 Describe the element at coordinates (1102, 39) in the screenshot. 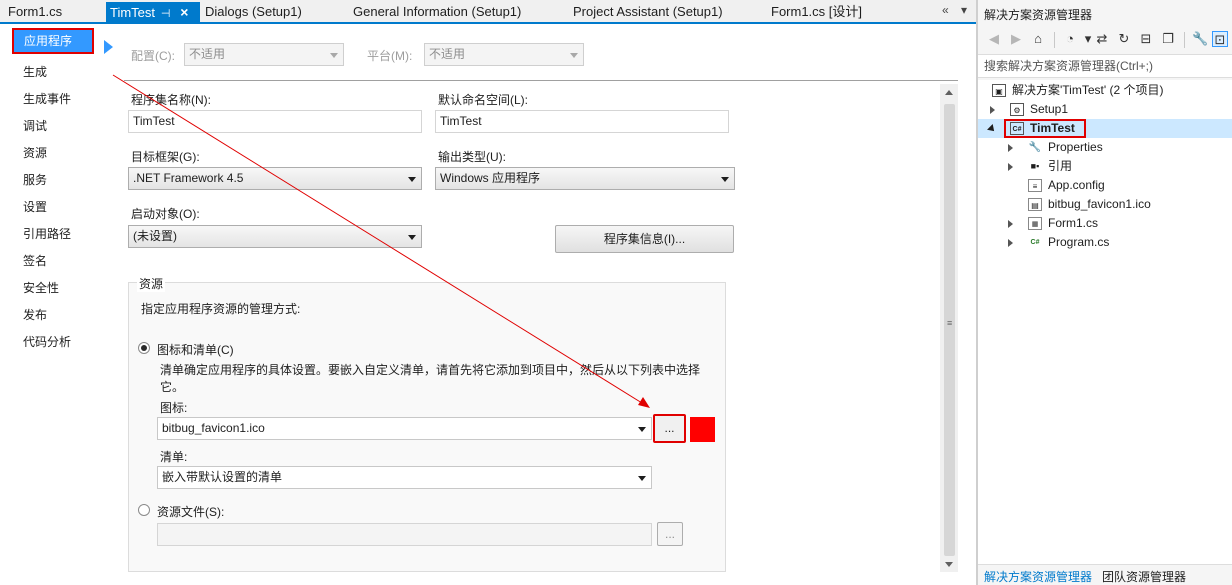

I see `sync-with-document-icon: ⇄` at that location.